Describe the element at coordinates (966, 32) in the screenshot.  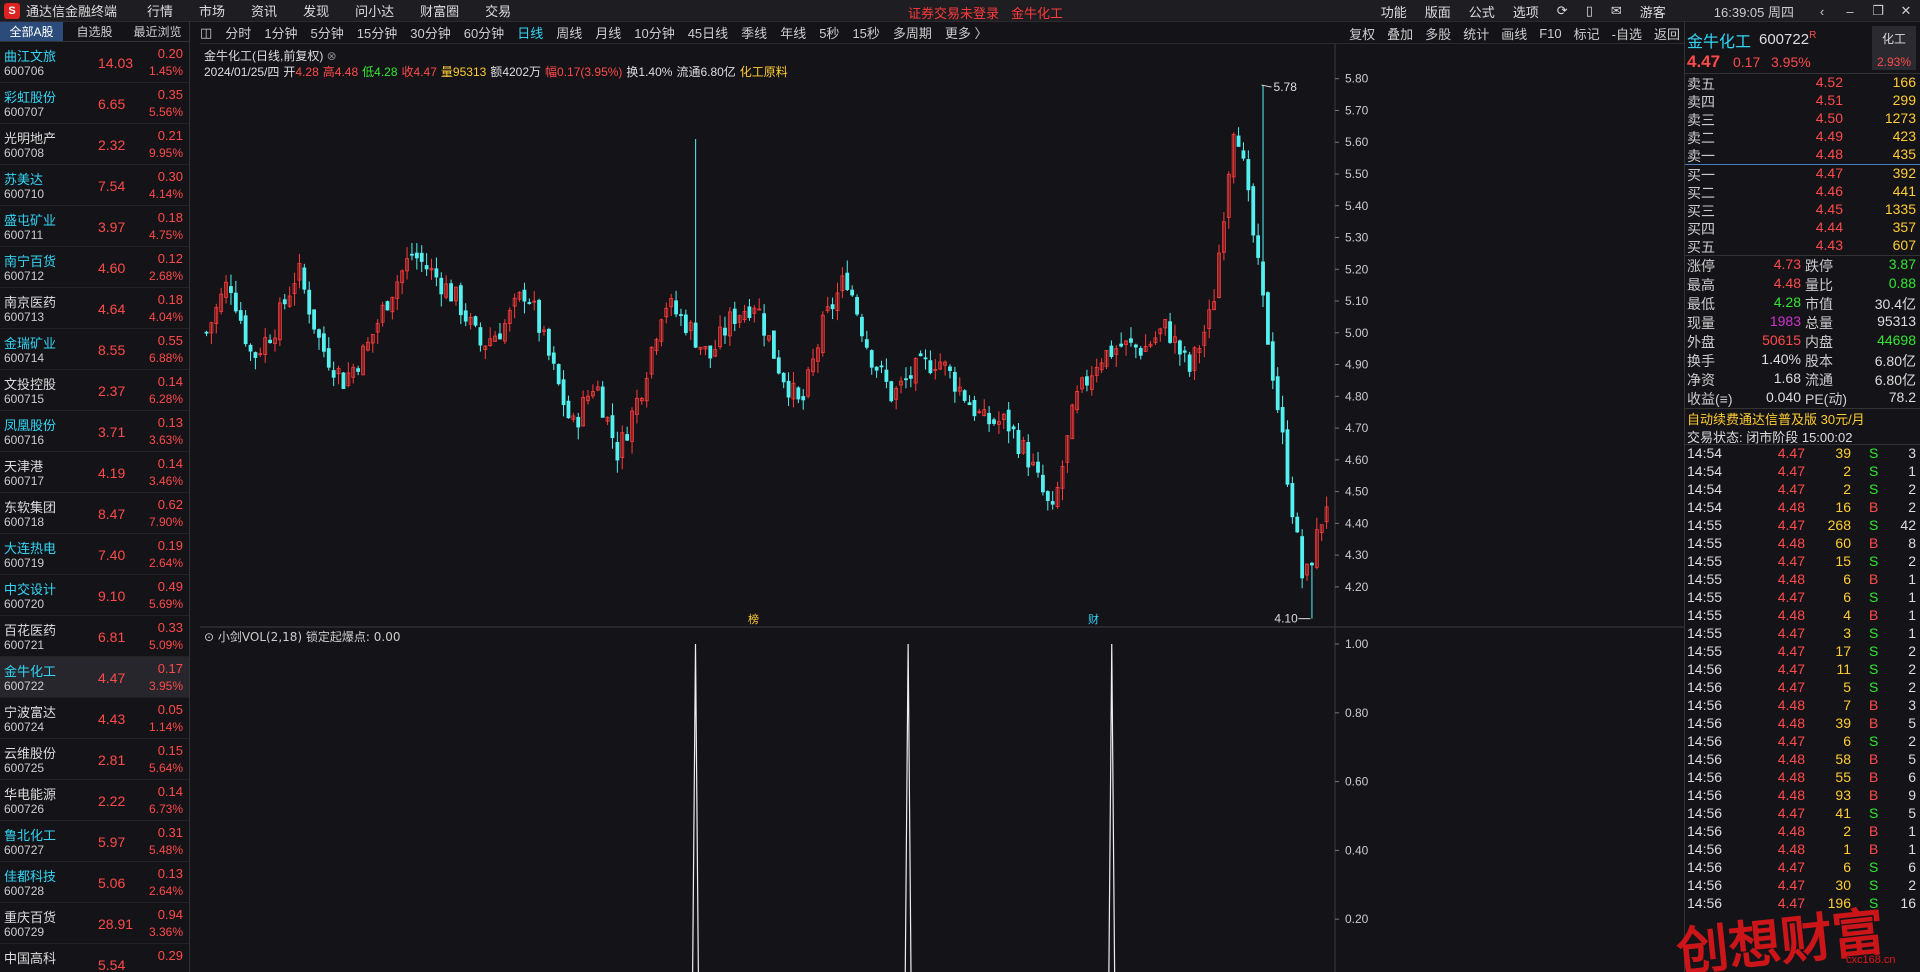
I see `period-16: 更多 〉` at that location.